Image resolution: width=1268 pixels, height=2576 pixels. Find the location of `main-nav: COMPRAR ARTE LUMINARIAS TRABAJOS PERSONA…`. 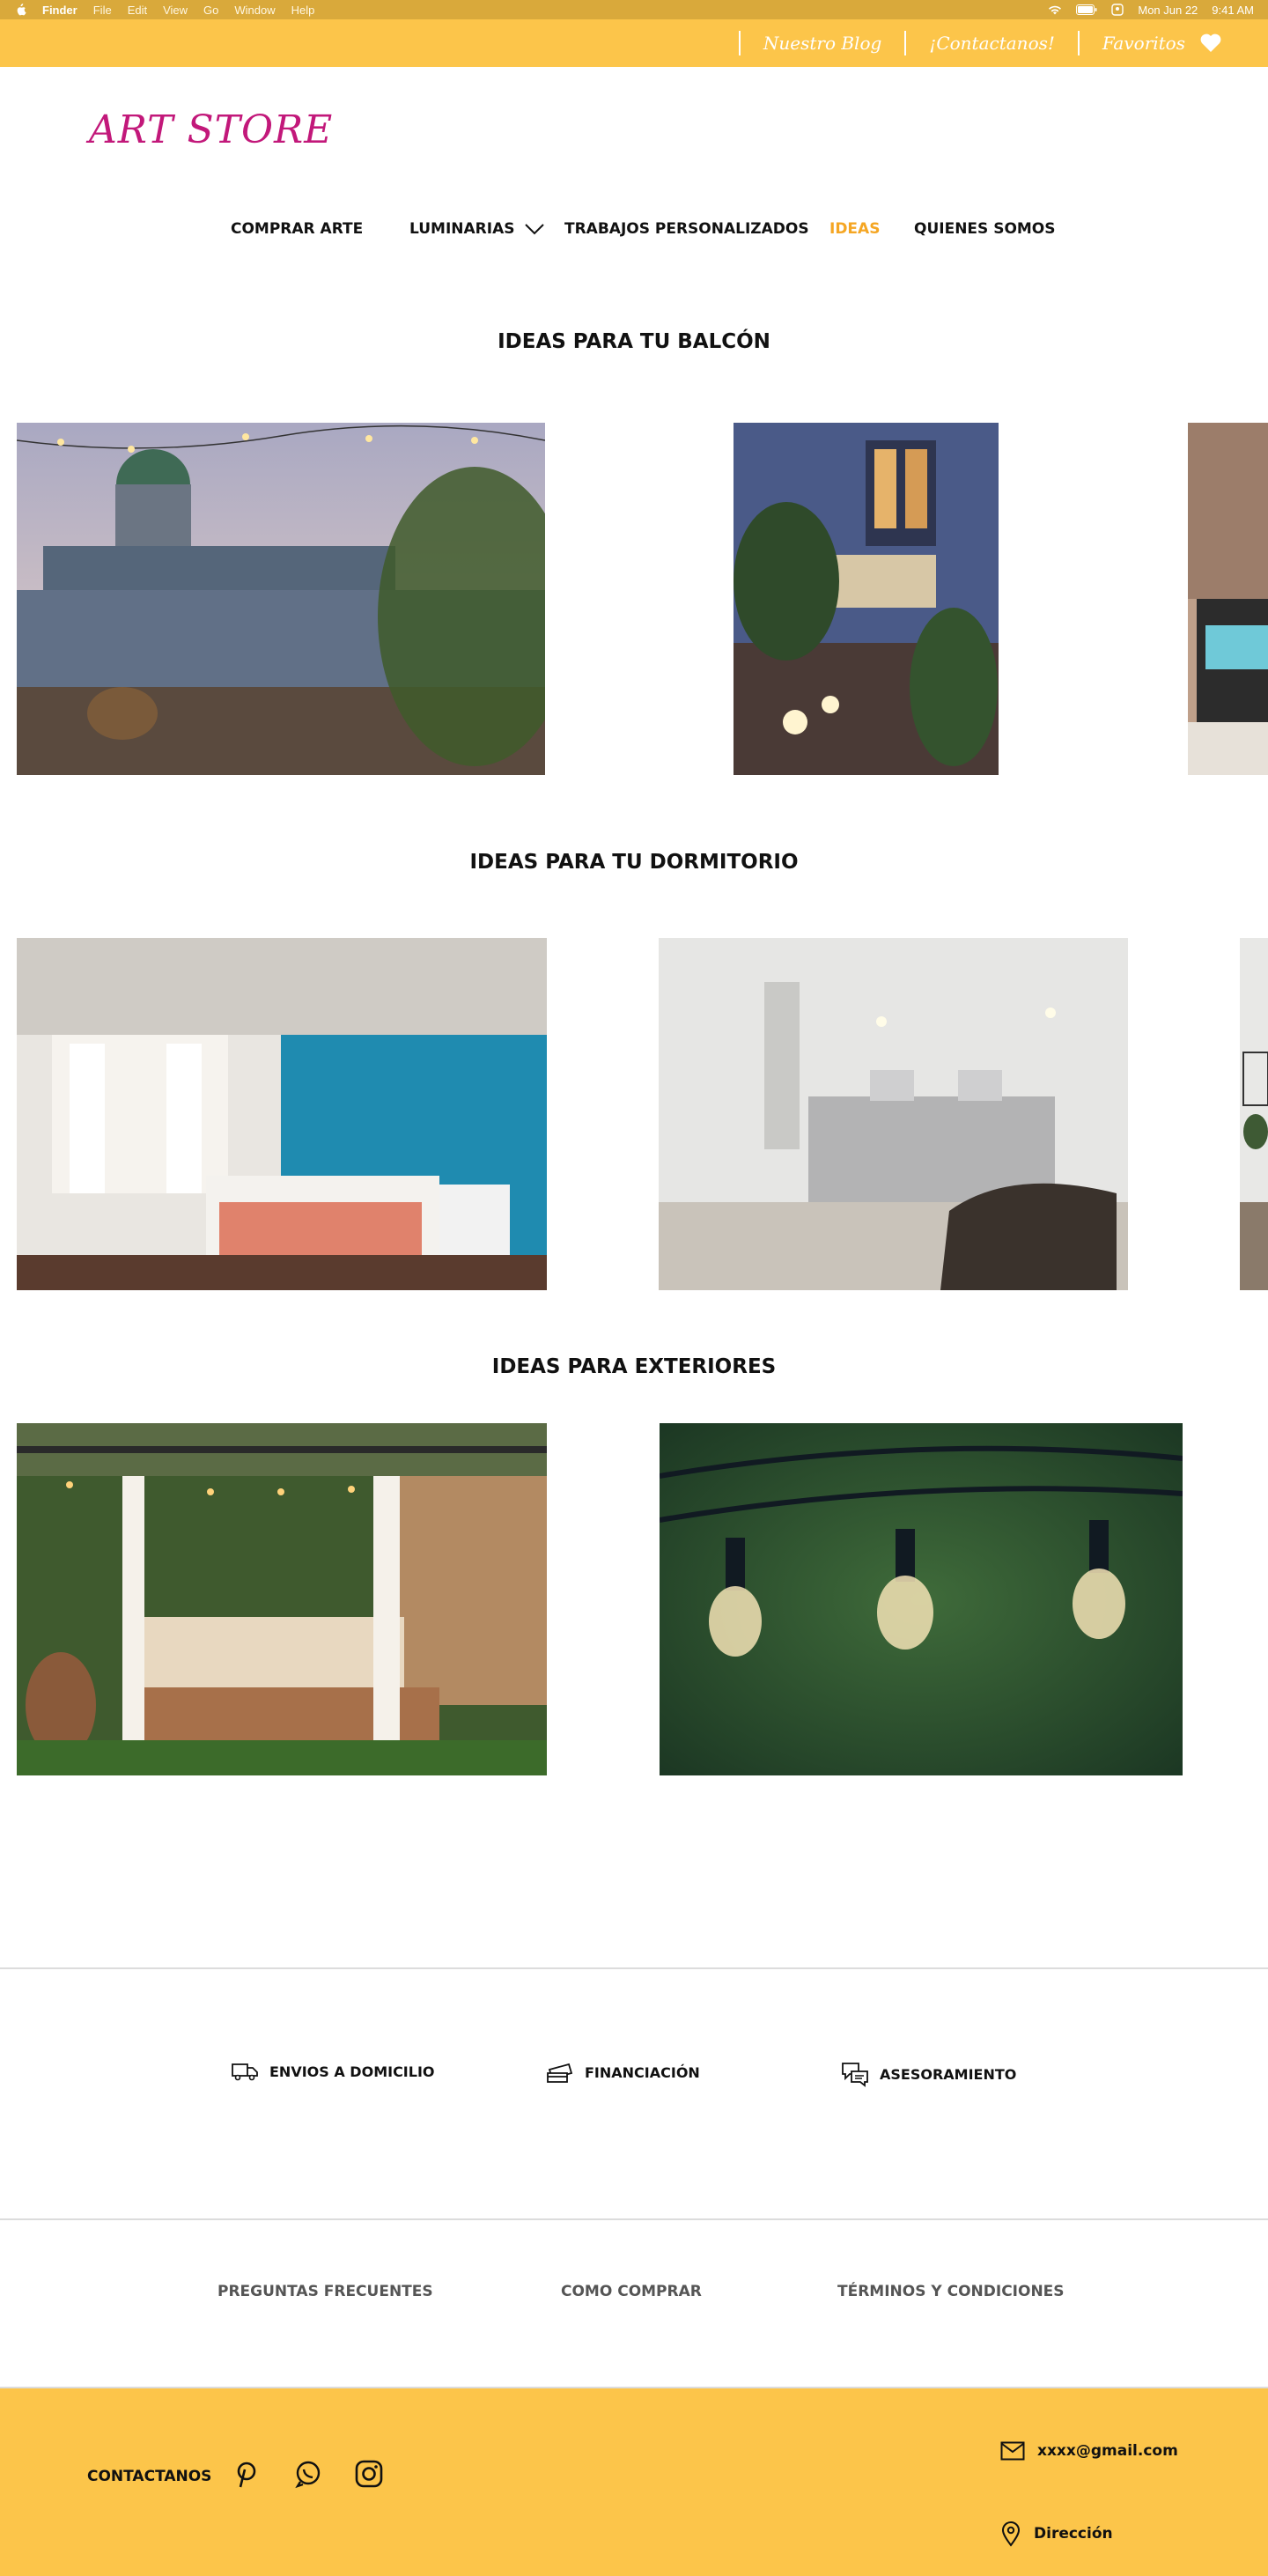

main-nav: COMPRAR ARTE LUMINARIAS TRABAJOS PERSONA… is located at coordinates (634, 233).